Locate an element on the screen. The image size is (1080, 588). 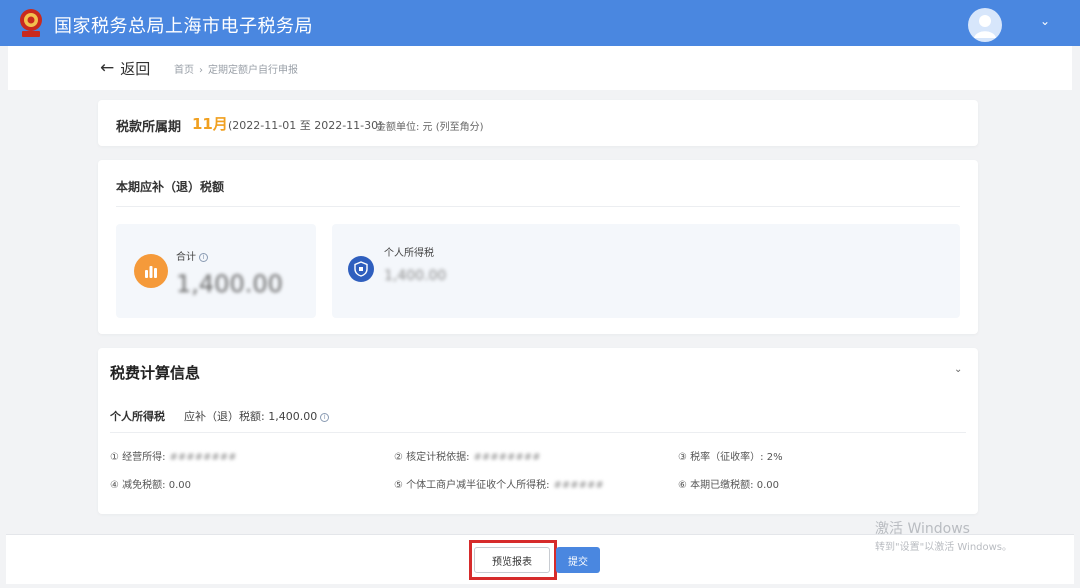
personal-income-tax-value: 1,400.00 is located at coordinates (415, 276).